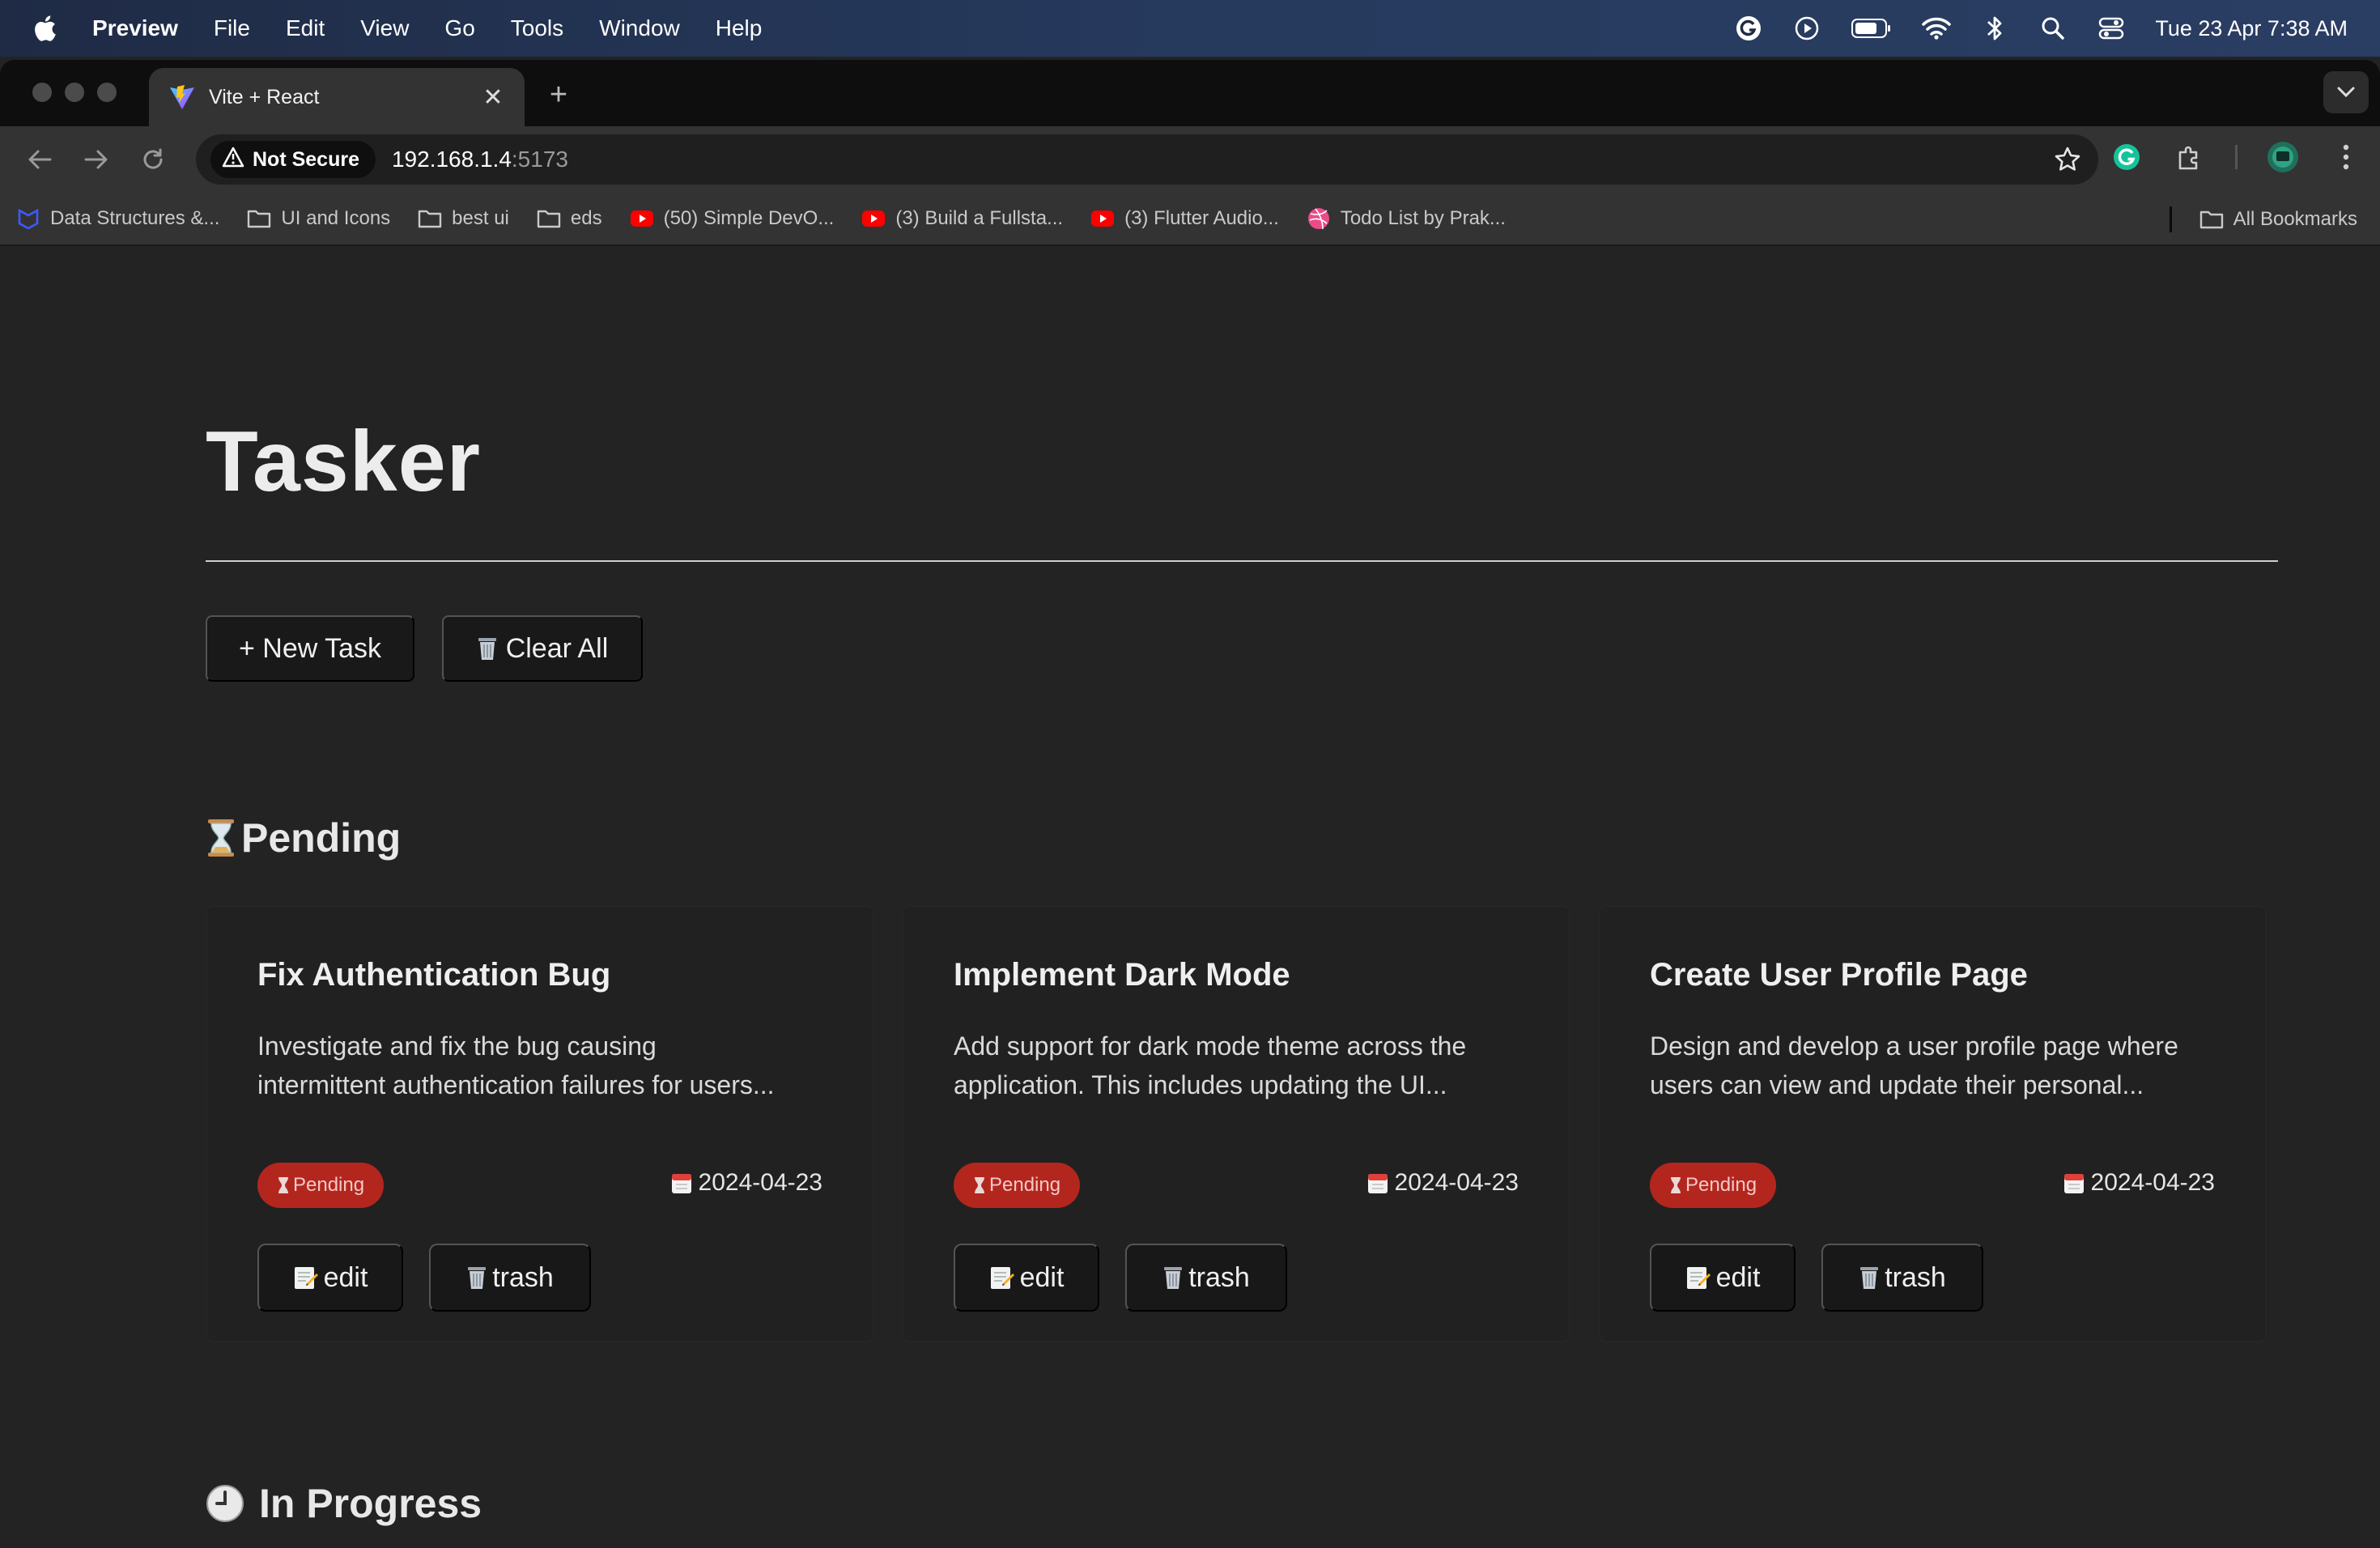  I want to click on profile-avatar-icon, so click(2283, 157).